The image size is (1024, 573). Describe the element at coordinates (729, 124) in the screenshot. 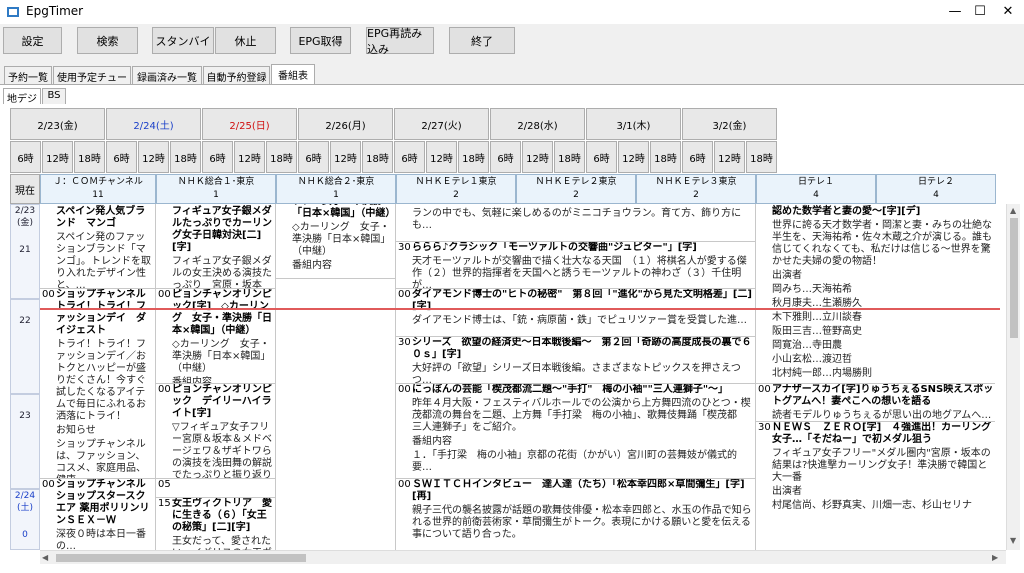

I see `date-button: 3/2(金)` at that location.